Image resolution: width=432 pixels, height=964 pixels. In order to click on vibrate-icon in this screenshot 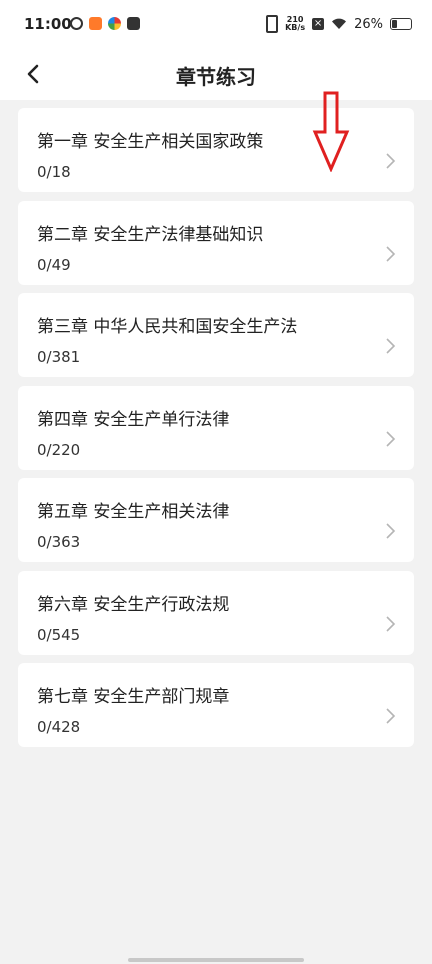, I will do `click(272, 24)`.